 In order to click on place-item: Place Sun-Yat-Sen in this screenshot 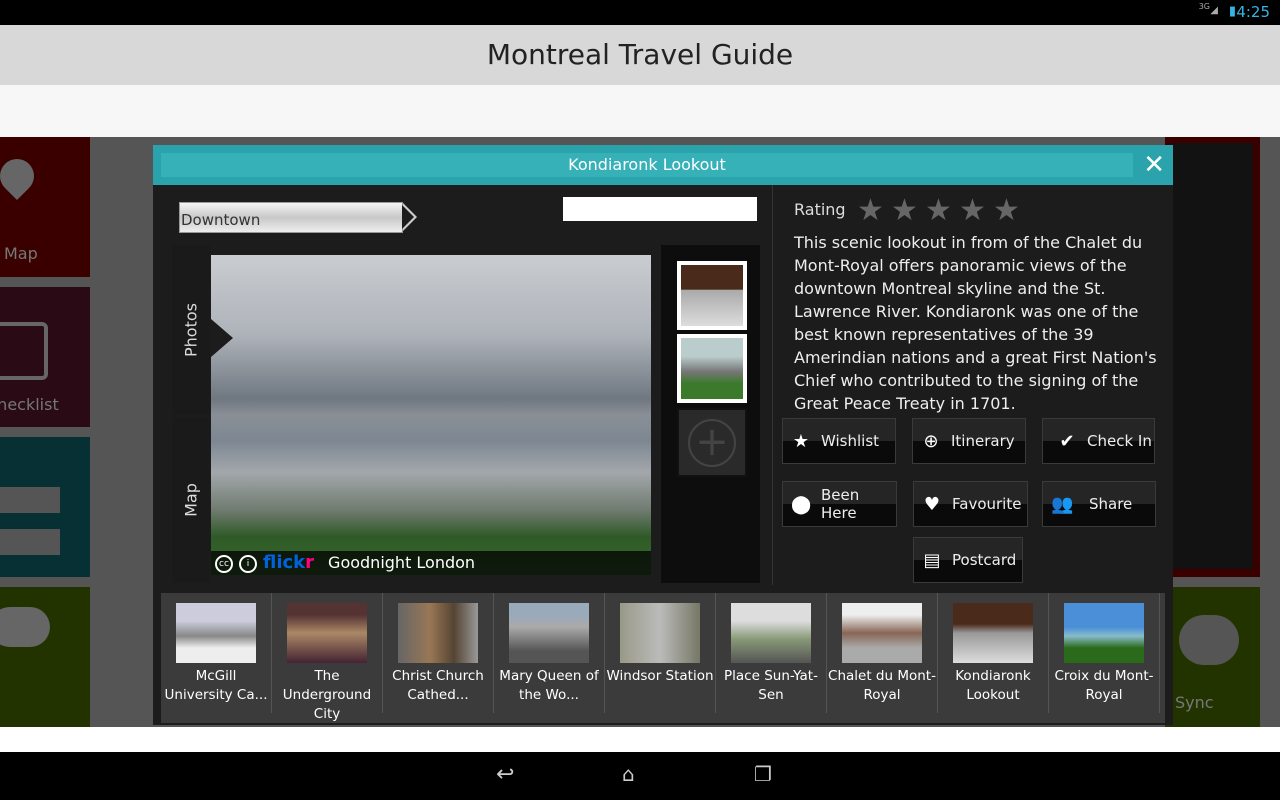, I will do `click(771, 653)`.